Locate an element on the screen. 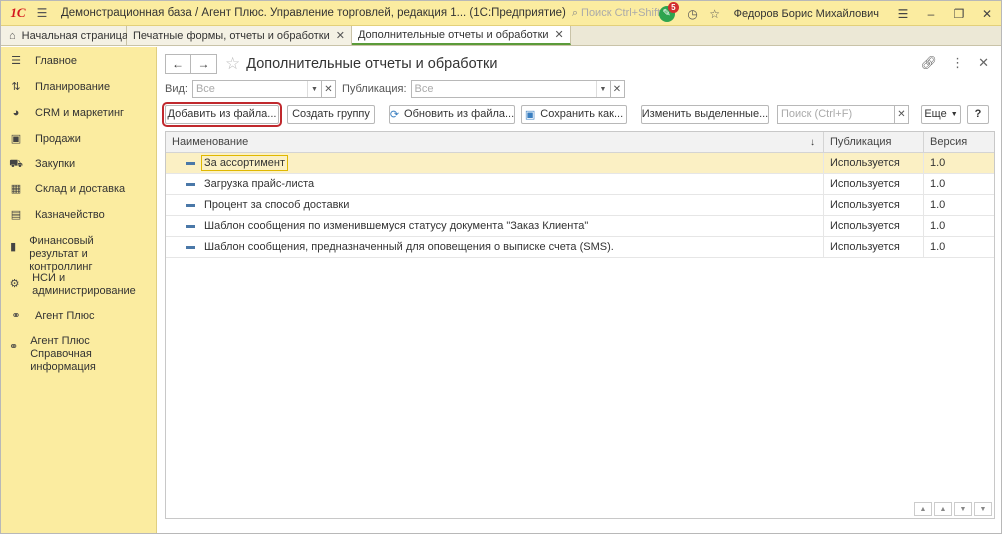 This screenshot has width=1002, height=534. sidebar-item-label: Казначейство is located at coordinates (70, 215).